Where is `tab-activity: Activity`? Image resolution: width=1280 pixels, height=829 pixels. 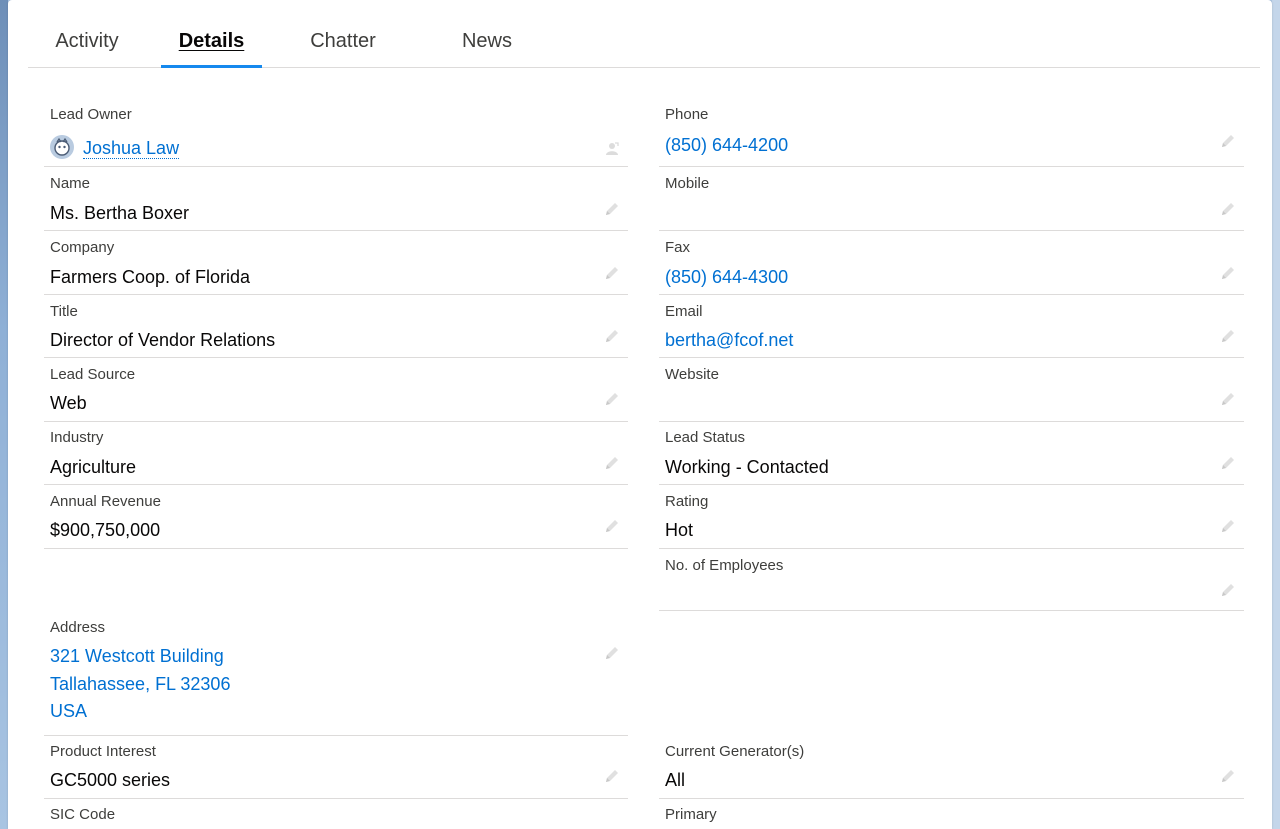 tab-activity: Activity is located at coordinates (87, 33).